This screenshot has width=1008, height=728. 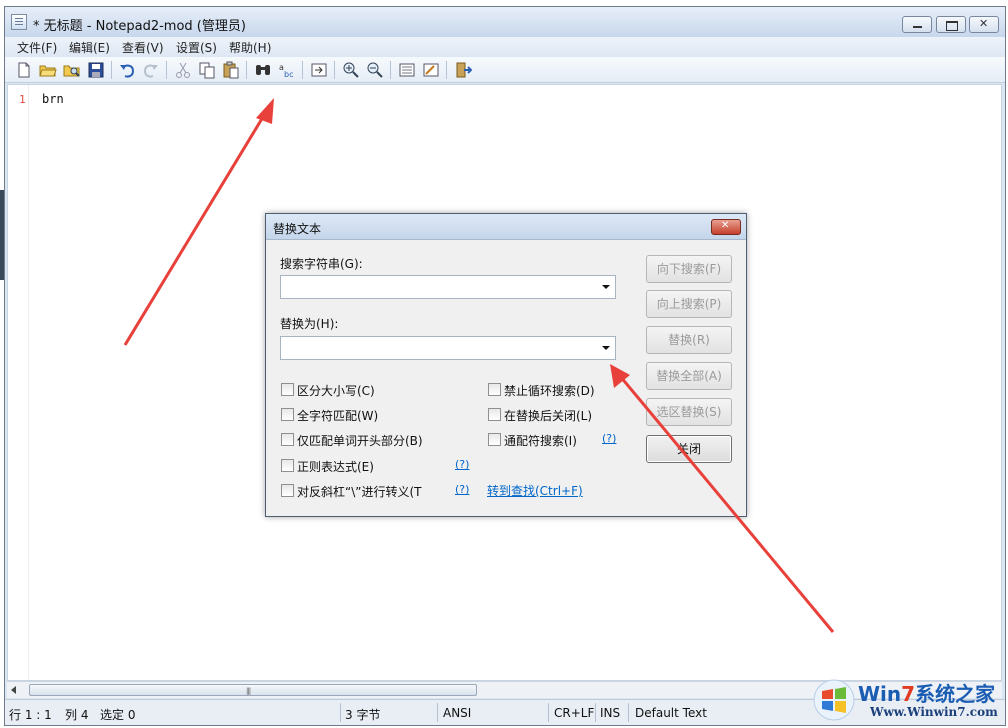 I want to click on replace-icon: abc, so click(x=287, y=70).